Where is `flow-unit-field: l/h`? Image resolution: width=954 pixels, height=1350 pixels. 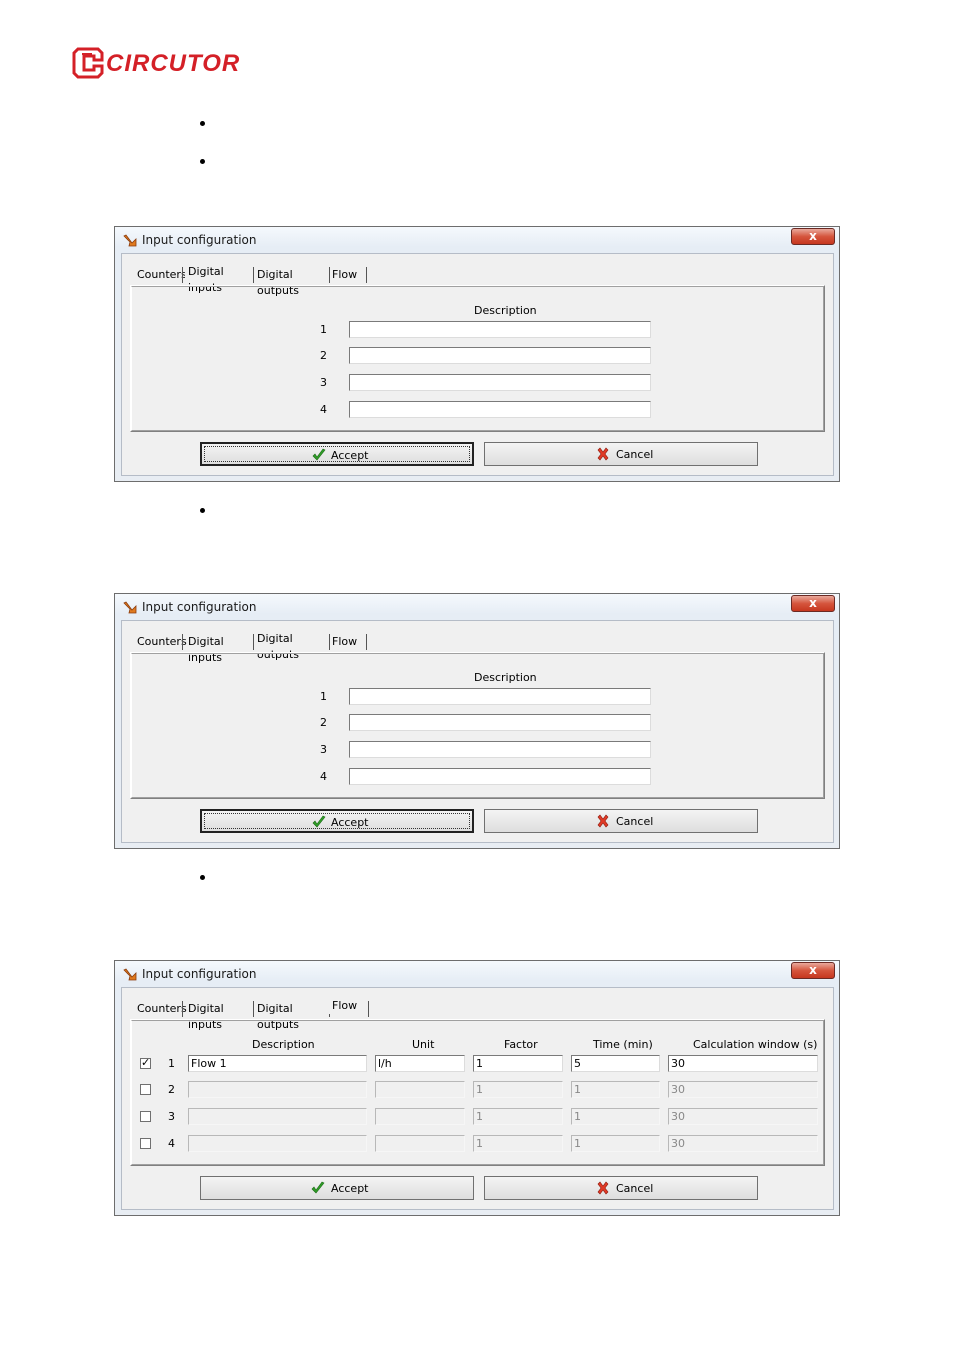
flow-unit-field: l/h is located at coordinates (420, 1063).